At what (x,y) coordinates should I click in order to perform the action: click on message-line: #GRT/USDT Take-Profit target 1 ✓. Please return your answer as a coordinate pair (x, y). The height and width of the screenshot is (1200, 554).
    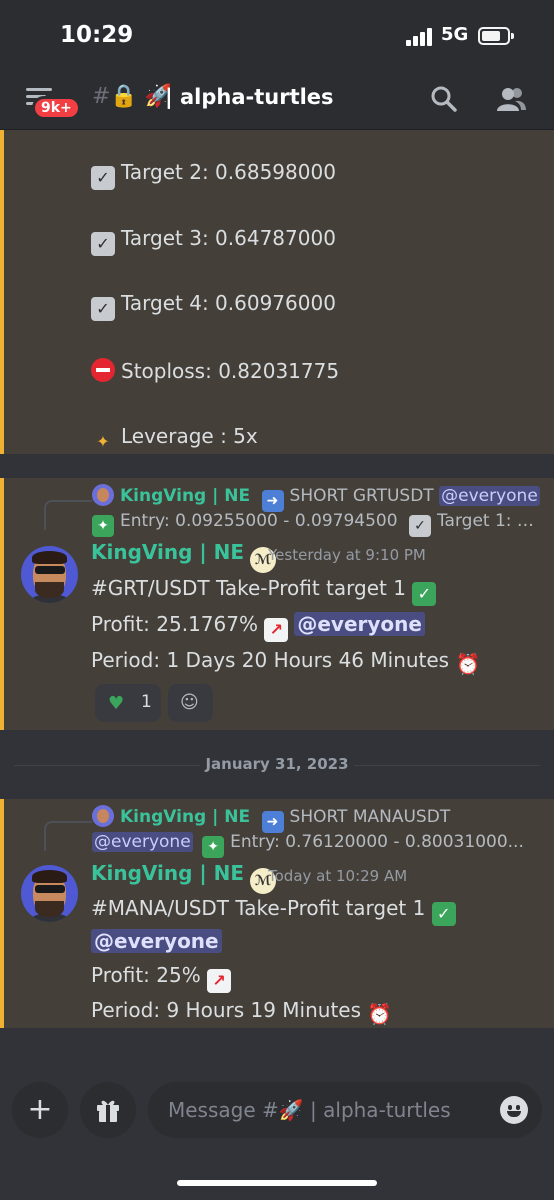
    Looking at the image, I should click on (266, 591).